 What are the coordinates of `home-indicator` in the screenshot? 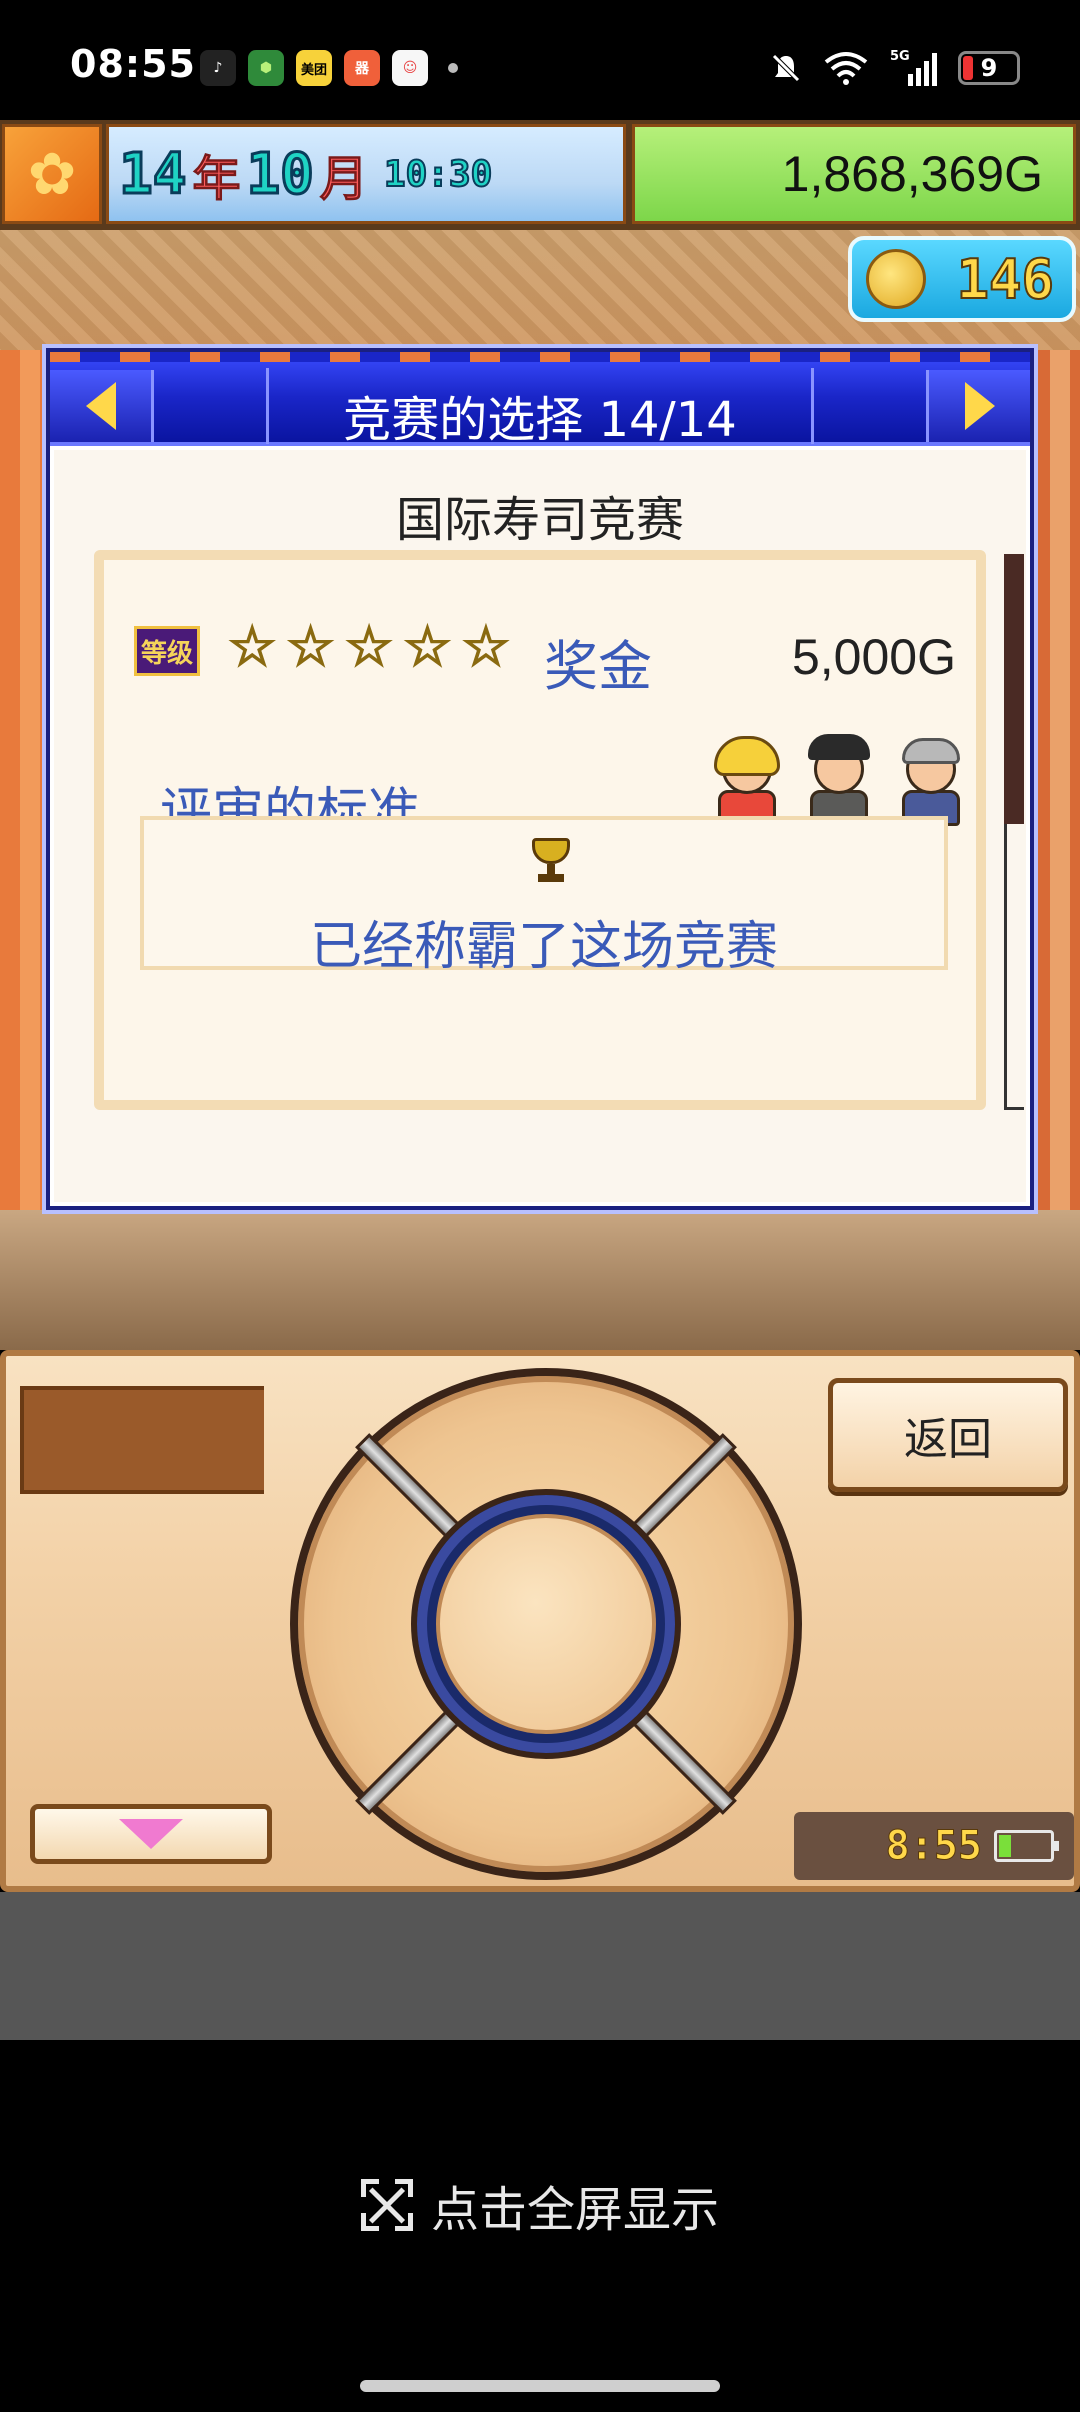 It's located at (540, 2386).